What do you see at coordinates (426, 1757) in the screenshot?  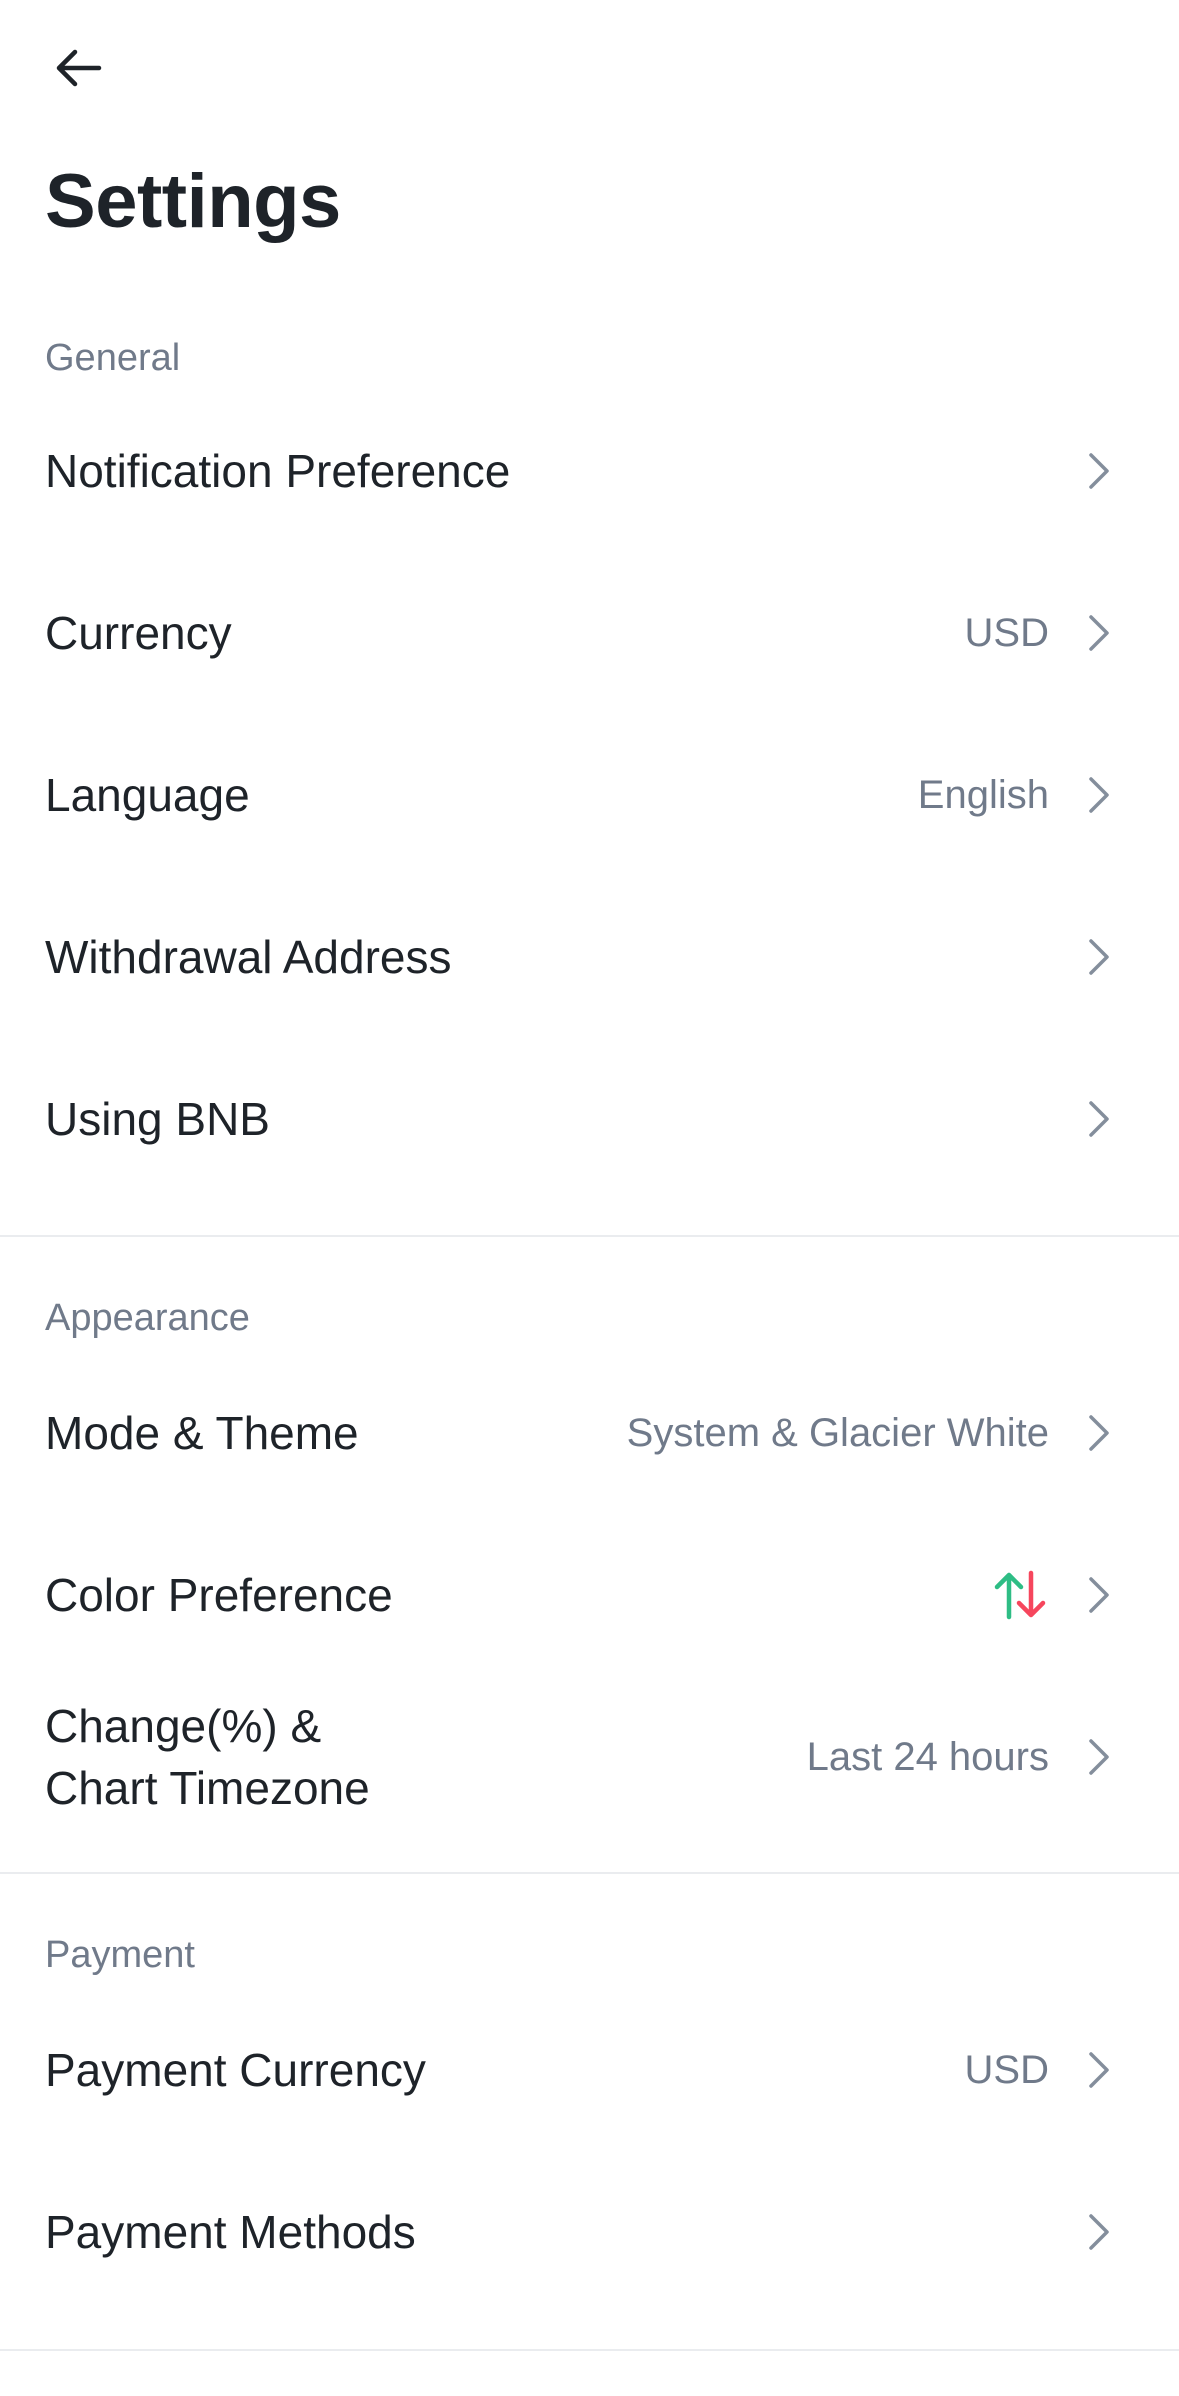 I see `row-label: Change(%) & Chart Timezone` at bounding box center [426, 1757].